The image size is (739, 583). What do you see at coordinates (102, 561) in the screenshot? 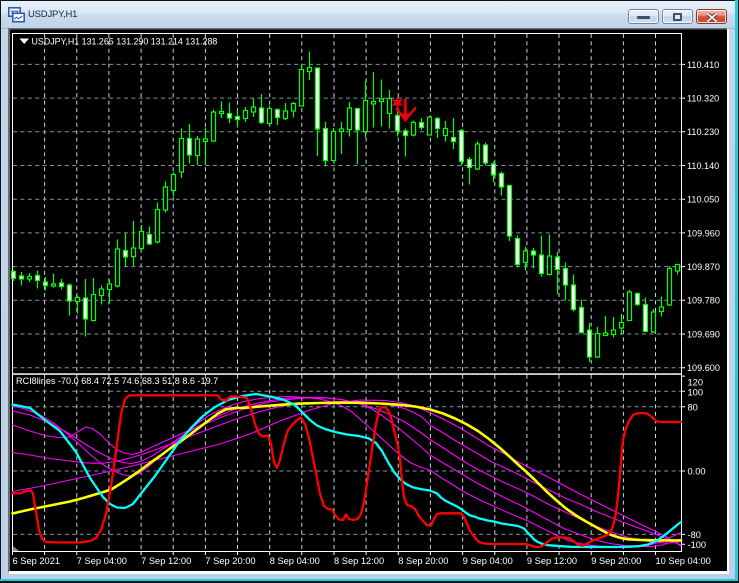
I see `svg-text: 7 Sep 04:00` at bounding box center [102, 561].